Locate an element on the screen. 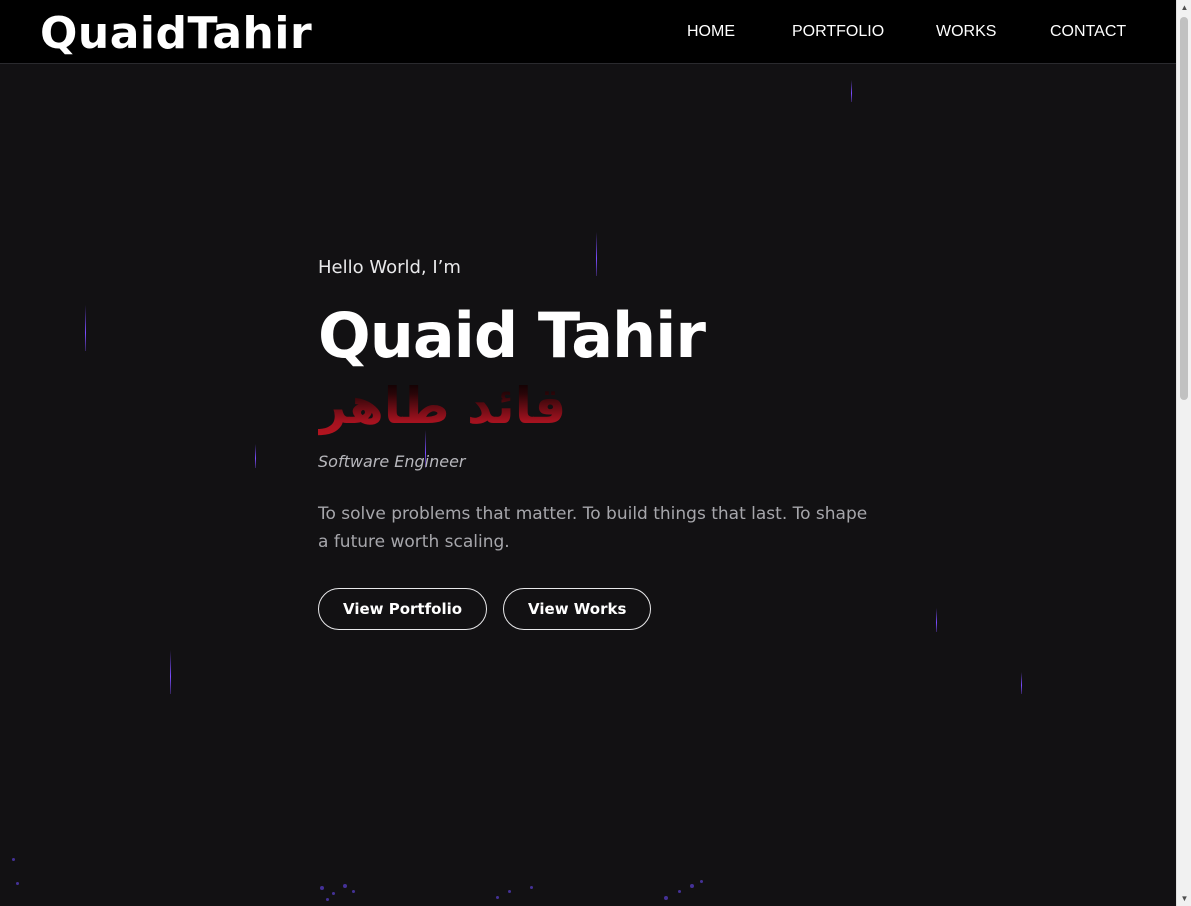 This screenshot has height=906, width=1191. nav-item-works: WORKS is located at coordinates (966, 32).